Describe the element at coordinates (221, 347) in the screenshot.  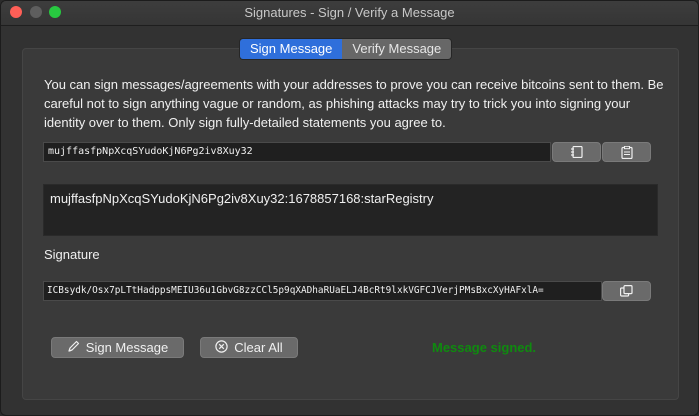
I see `clear-icon` at that location.